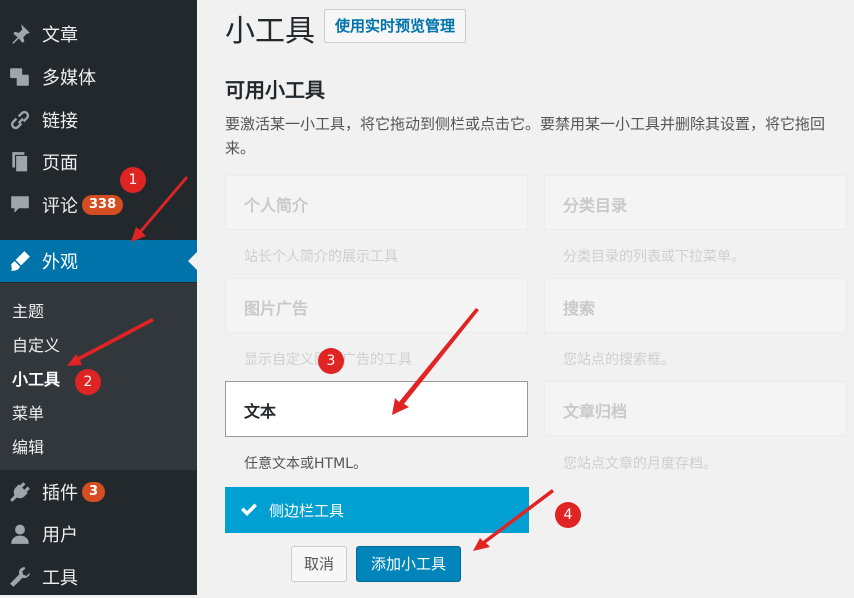 The width and height of the screenshot is (854, 598). I want to click on submenu-item-editor: 编辑, so click(28, 446).